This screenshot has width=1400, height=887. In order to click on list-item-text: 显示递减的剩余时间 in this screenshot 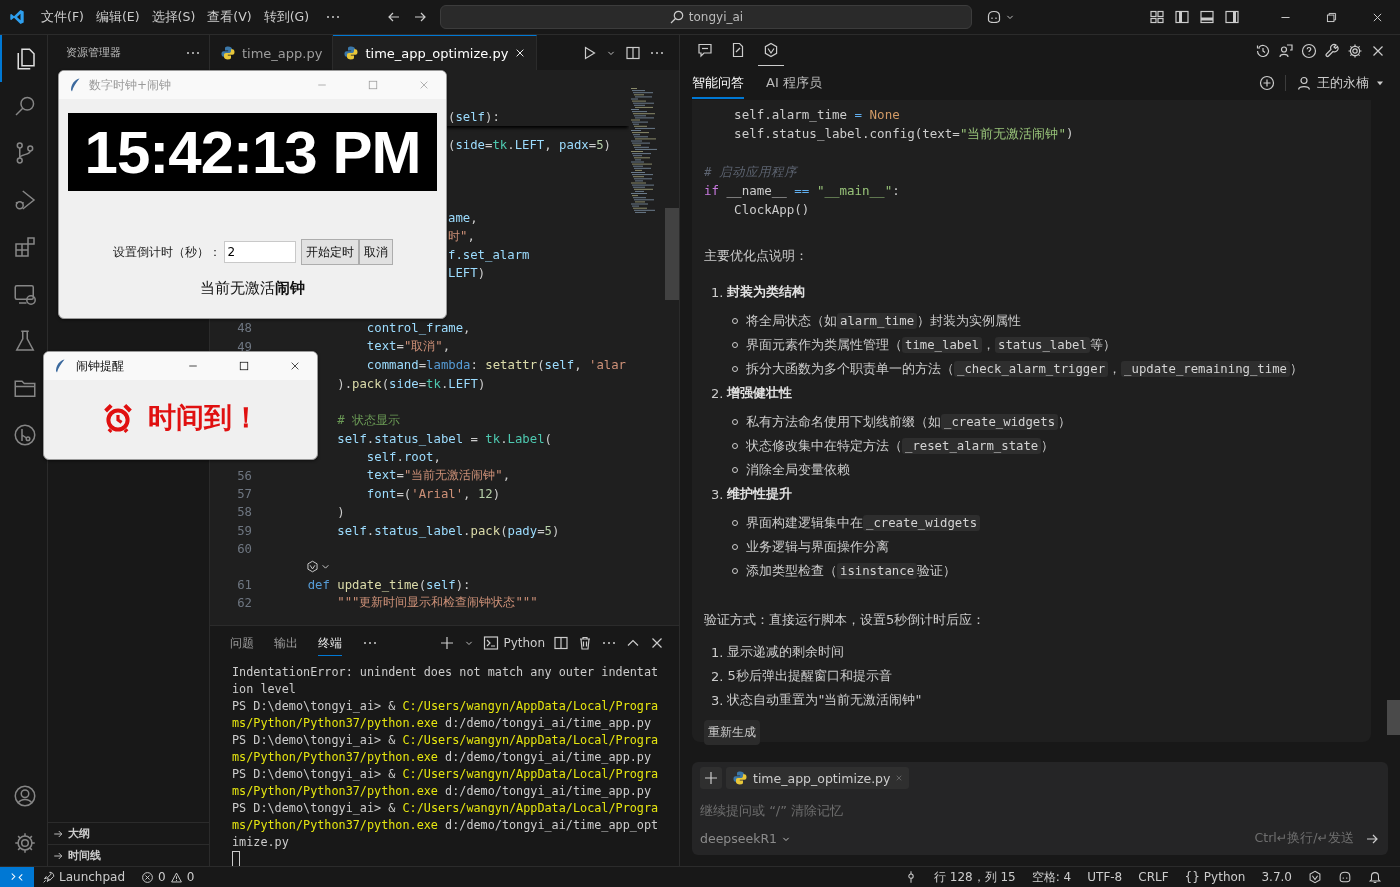, I will do `click(786, 652)`.